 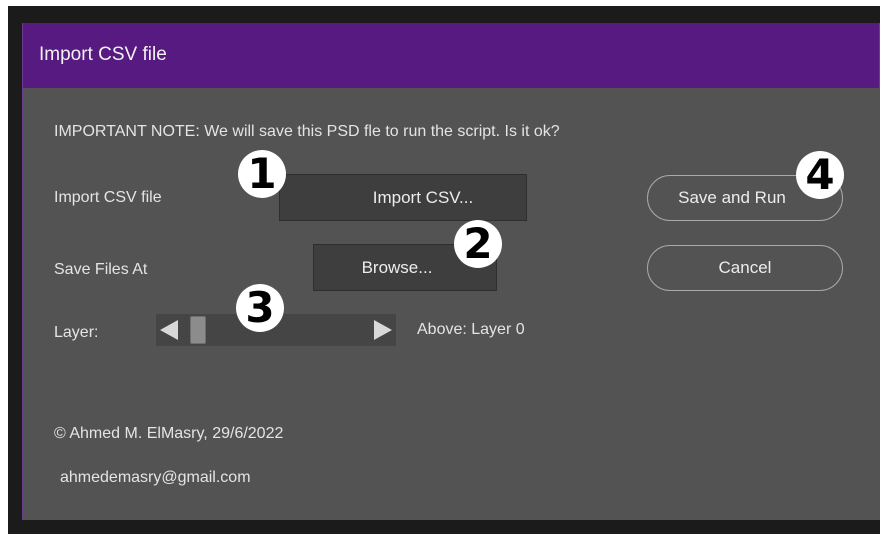 I want to click on step-badge-1: 1, so click(x=262, y=174).